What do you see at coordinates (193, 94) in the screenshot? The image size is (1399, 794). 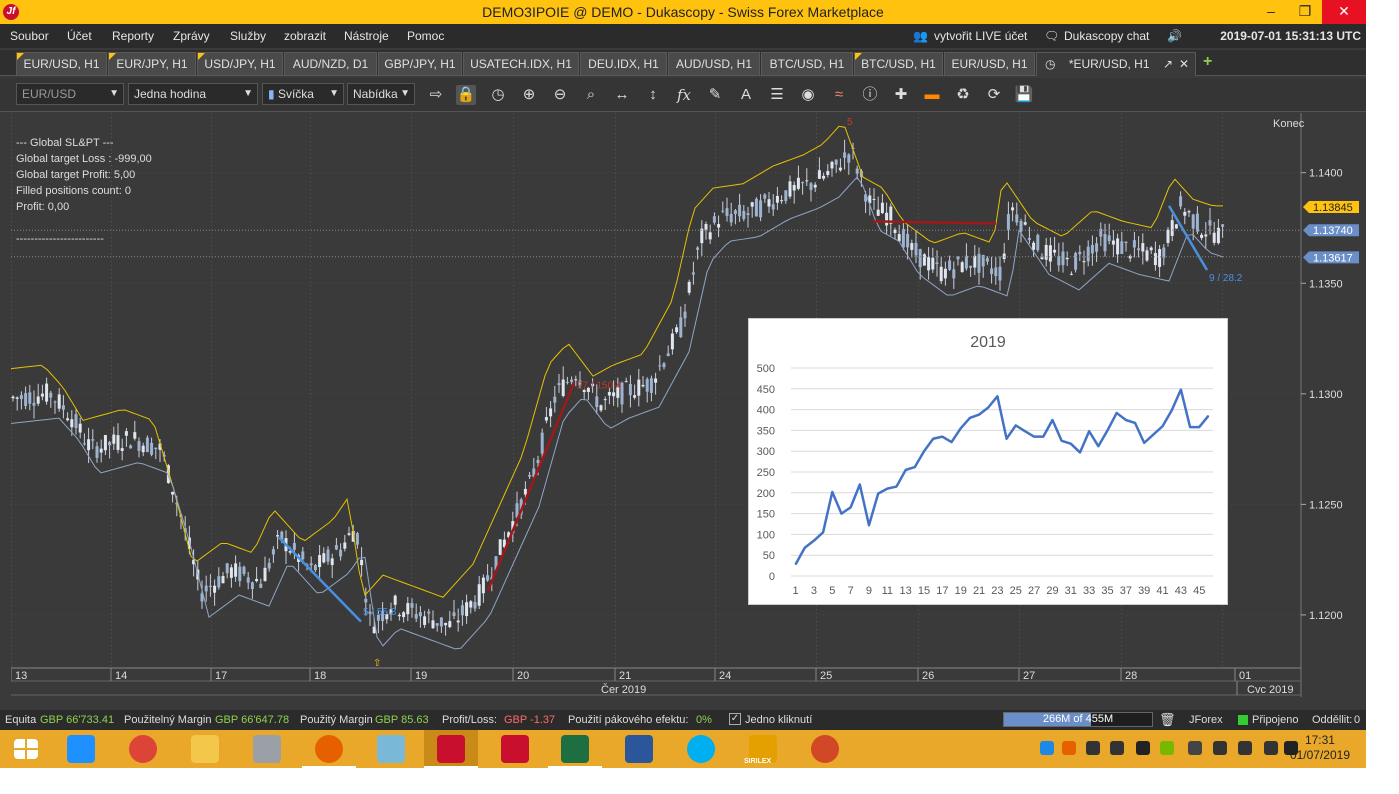 I see `period-select: Jedna hodina ▼` at bounding box center [193, 94].